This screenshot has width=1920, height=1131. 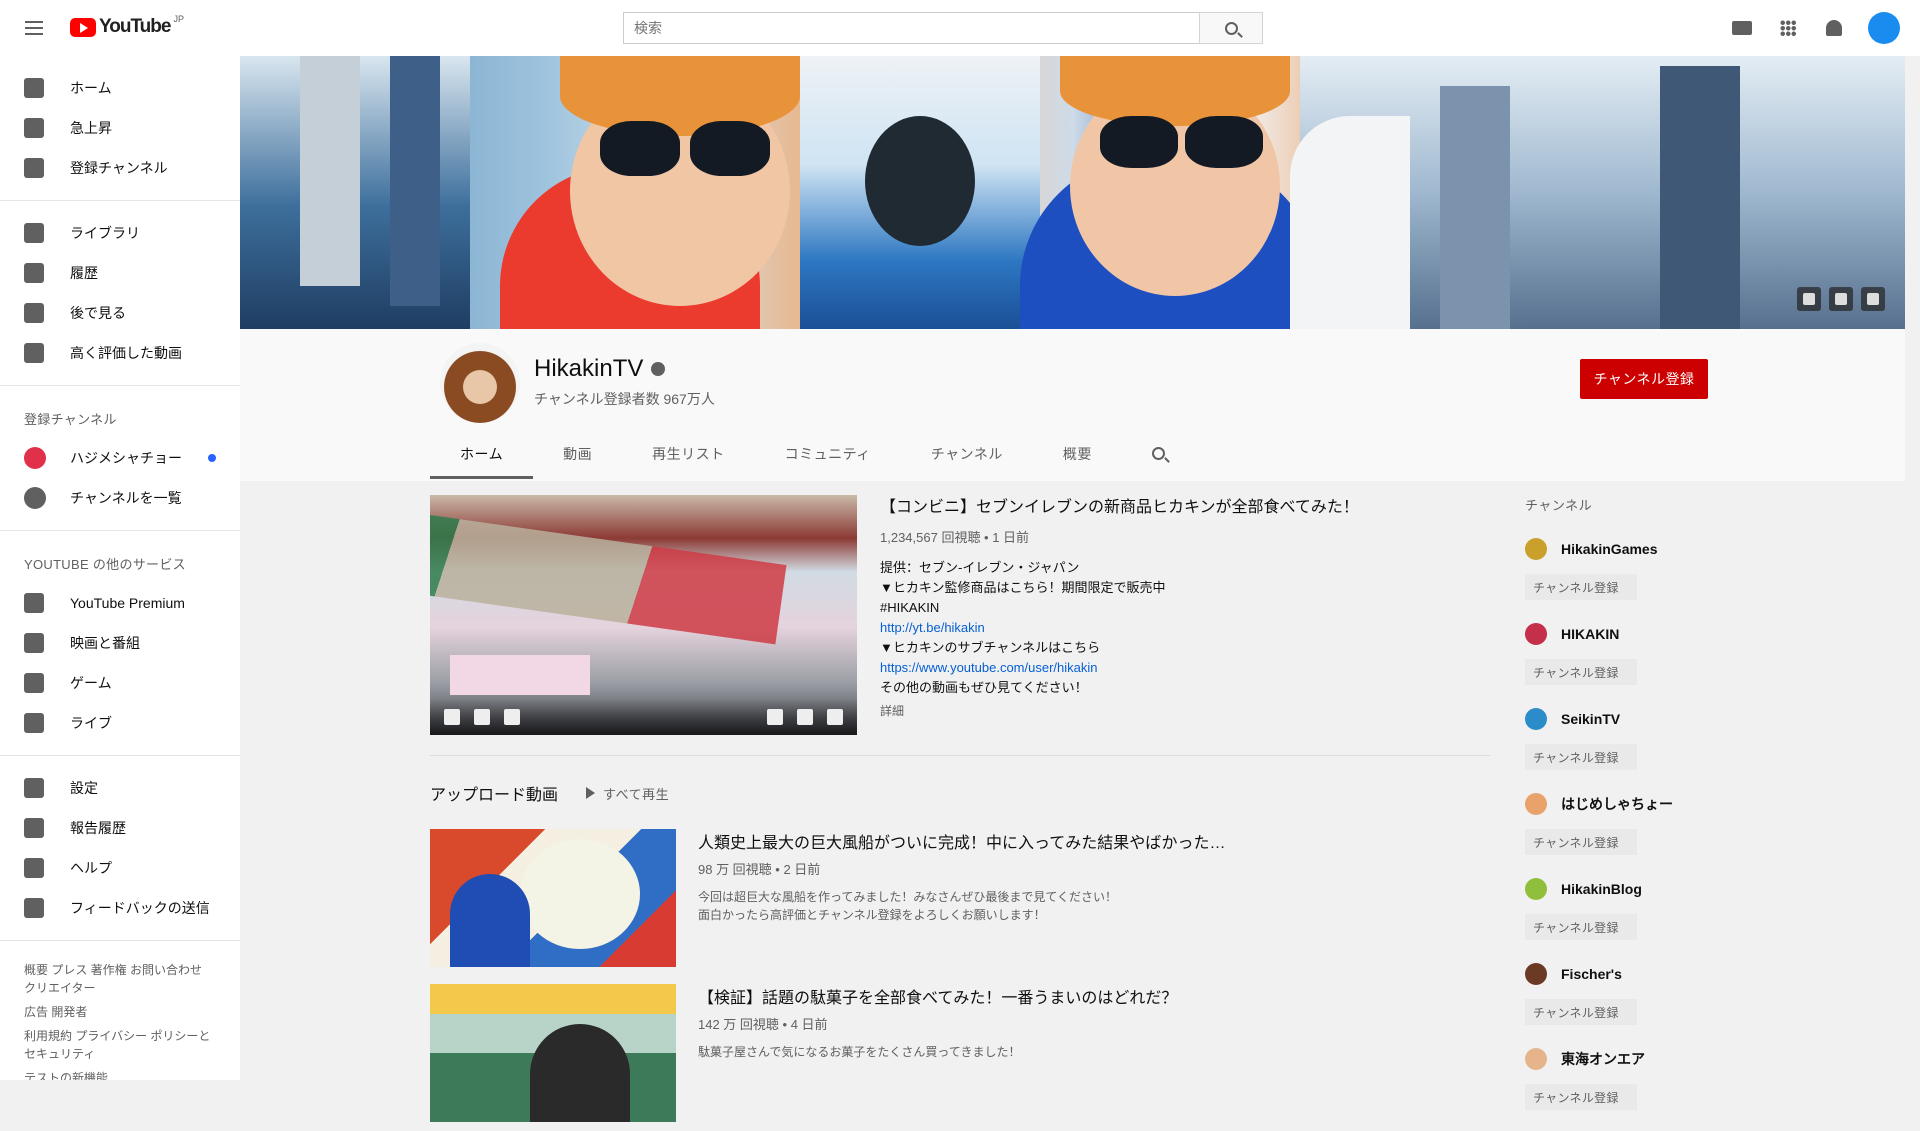 I want to click on channel-tab: 再生リスト, so click(x=688, y=455).